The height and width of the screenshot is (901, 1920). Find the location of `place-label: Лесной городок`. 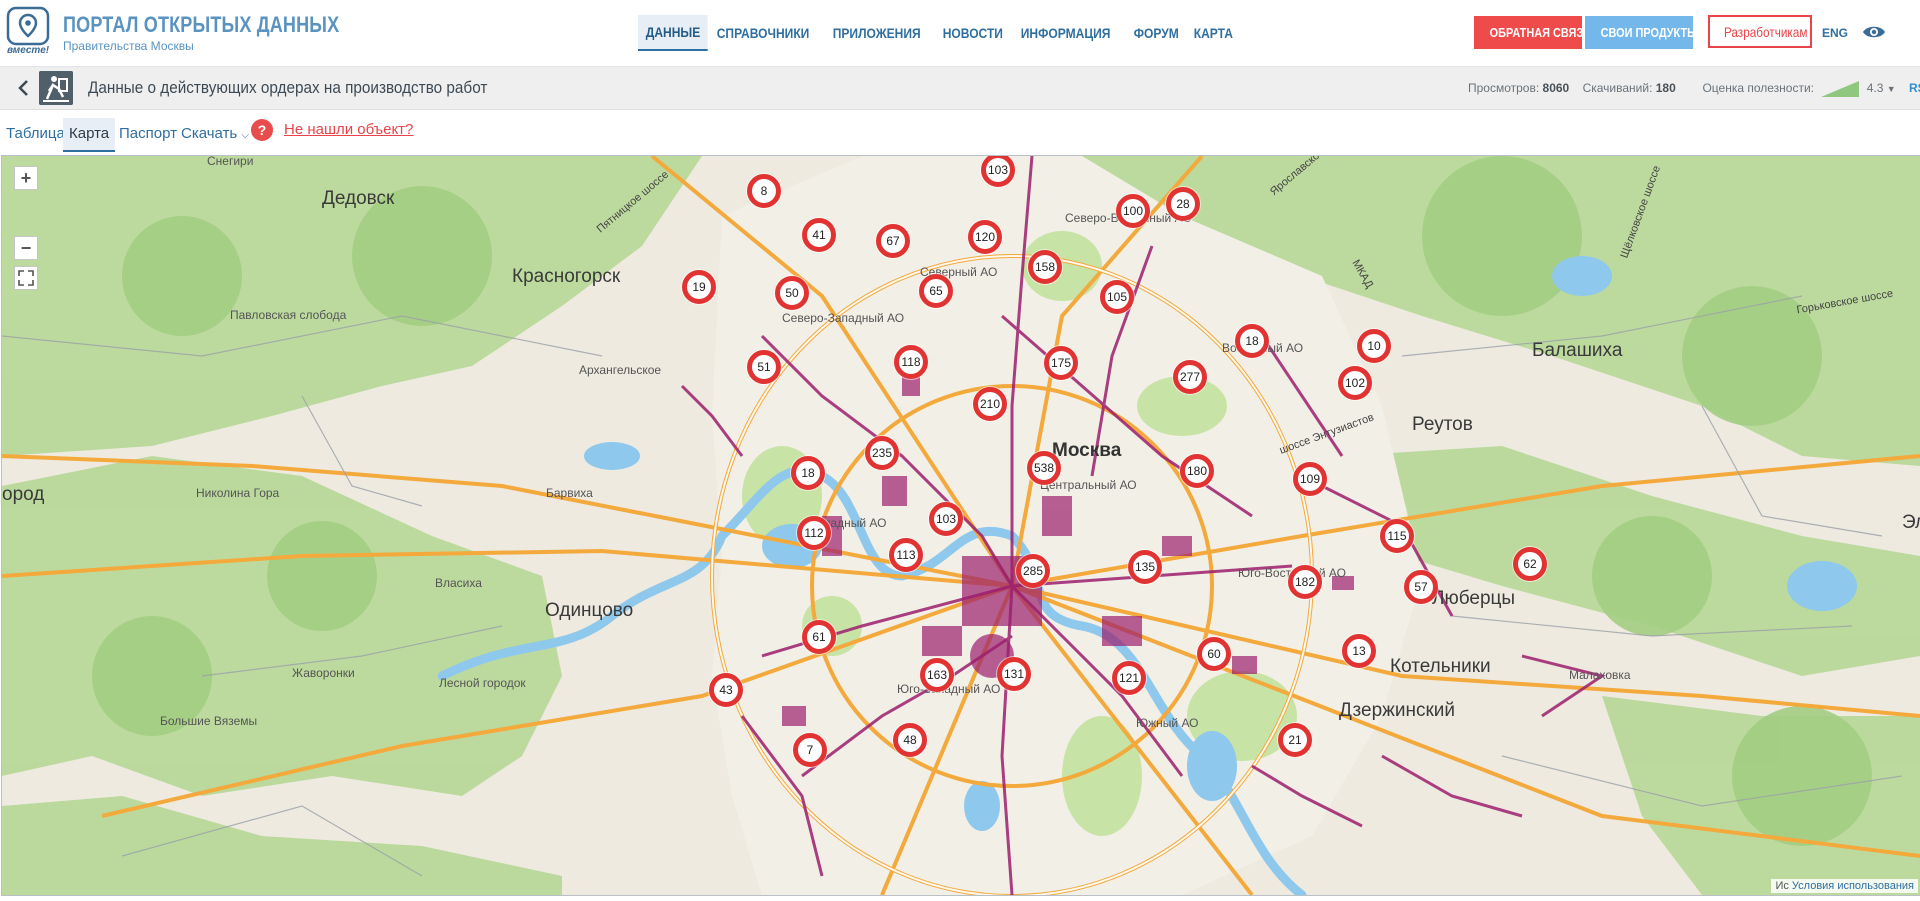

place-label: Лесной городок is located at coordinates (482, 683).